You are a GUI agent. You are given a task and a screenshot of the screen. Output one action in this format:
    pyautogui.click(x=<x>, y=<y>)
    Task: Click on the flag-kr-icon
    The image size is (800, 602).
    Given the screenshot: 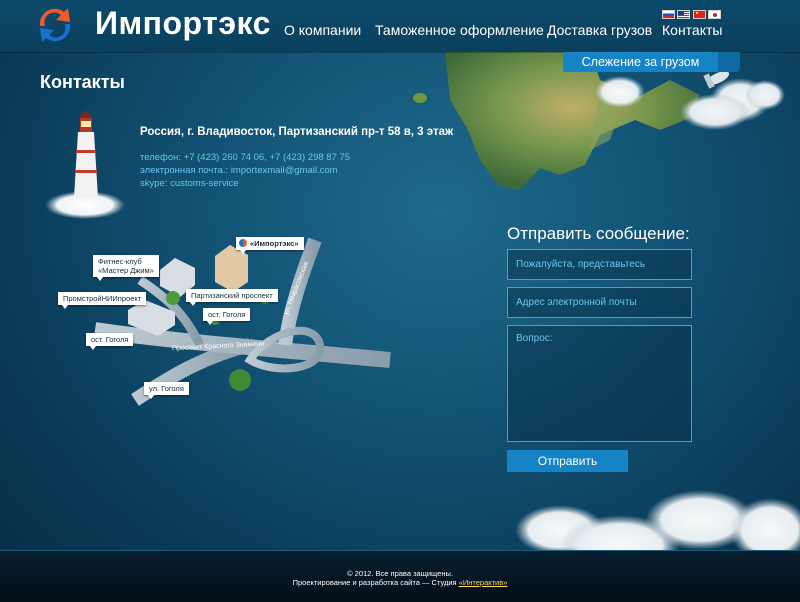 What is the action you would take?
    pyautogui.click(x=714, y=14)
    